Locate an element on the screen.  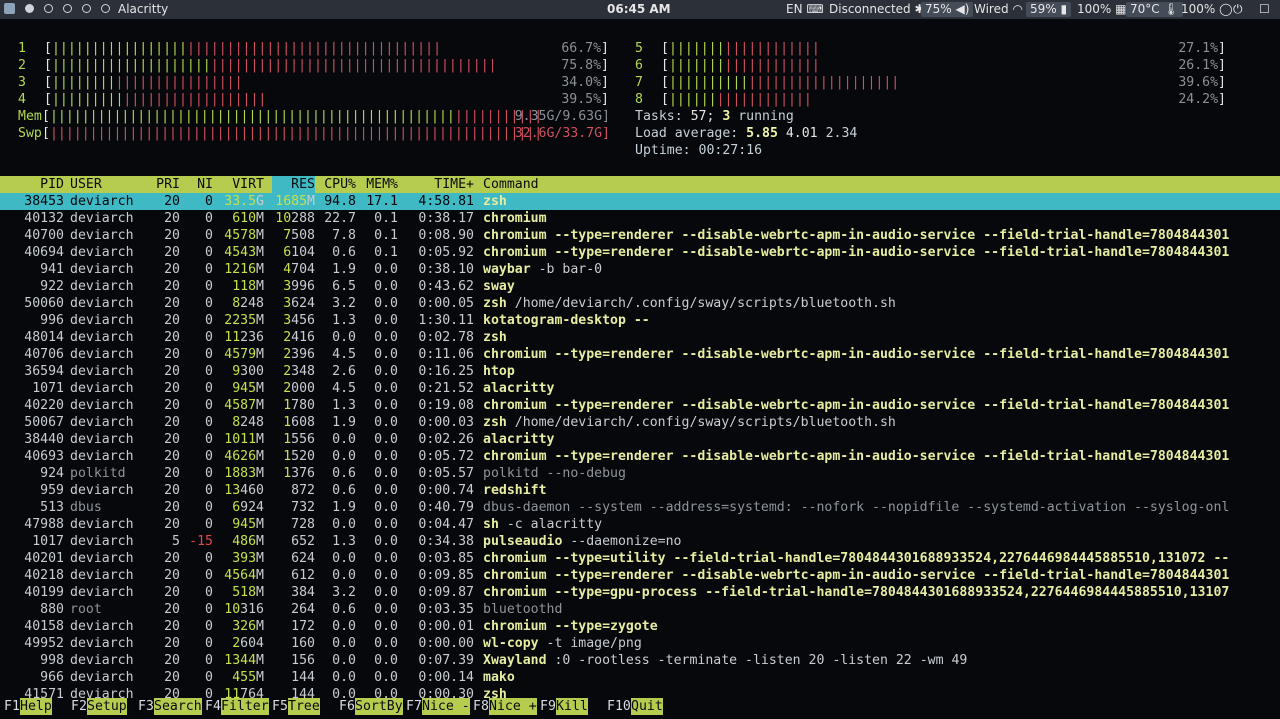
wired-indicator: Wired ◠ is located at coordinates (998, 9).